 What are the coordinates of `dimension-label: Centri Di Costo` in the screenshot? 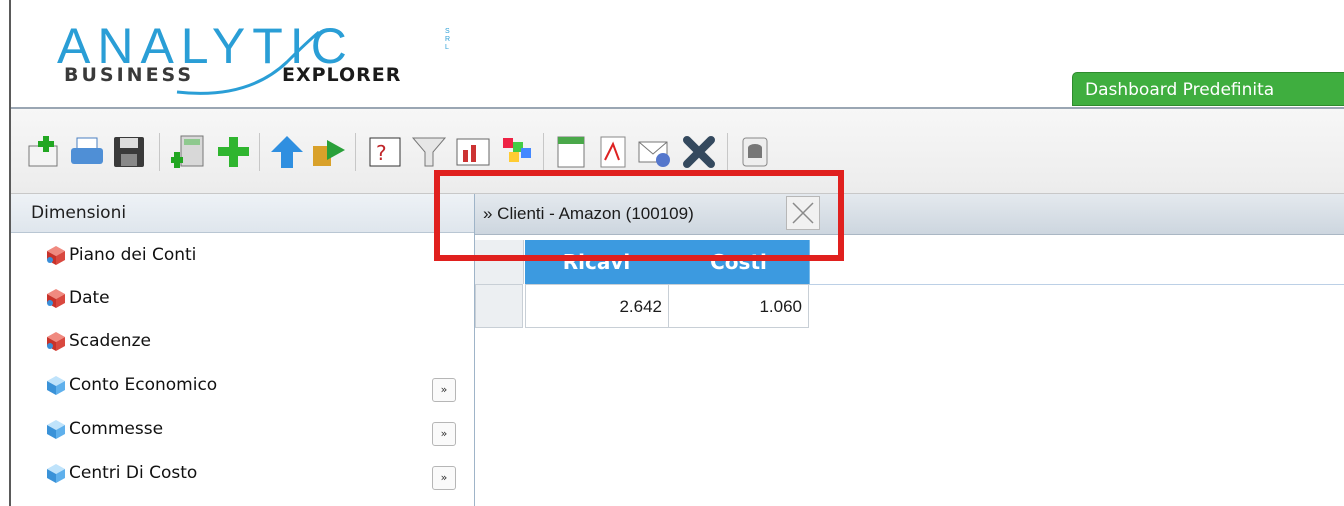 It's located at (133, 473).